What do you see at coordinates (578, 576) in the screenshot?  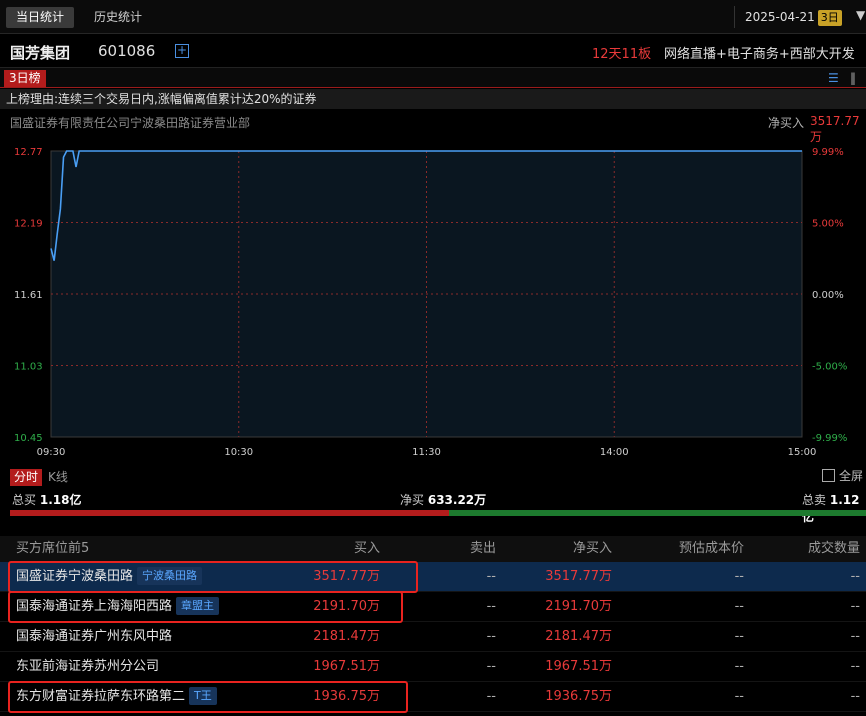 I see `net-value-text: 3517.77万` at bounding box center [578, 576].